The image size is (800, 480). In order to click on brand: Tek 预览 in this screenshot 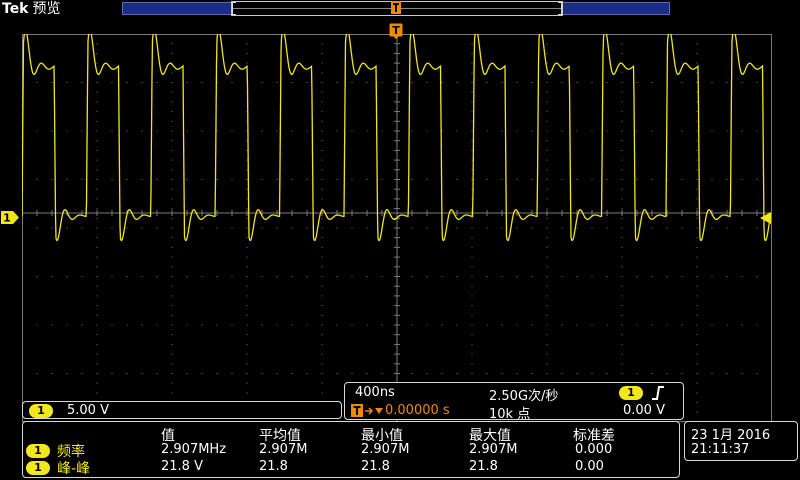, I will do `click(31, 9)`.